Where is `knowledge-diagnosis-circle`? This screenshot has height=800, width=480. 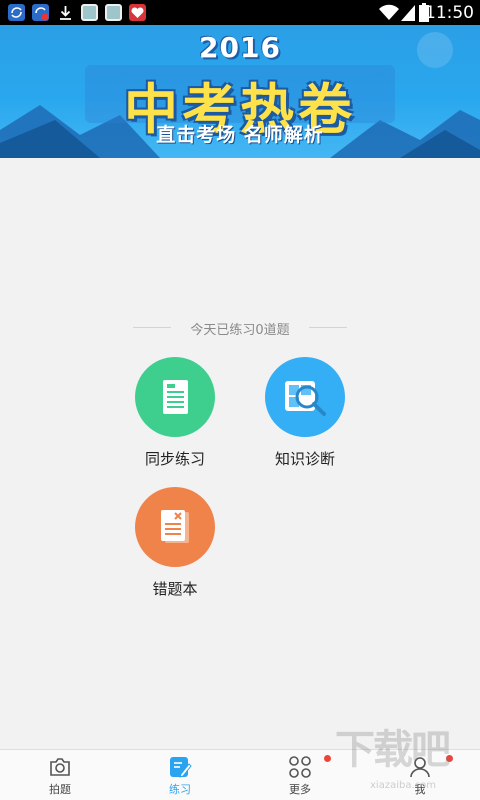 knowledge-diagnosis-circle is located at coordinates (305, 397).